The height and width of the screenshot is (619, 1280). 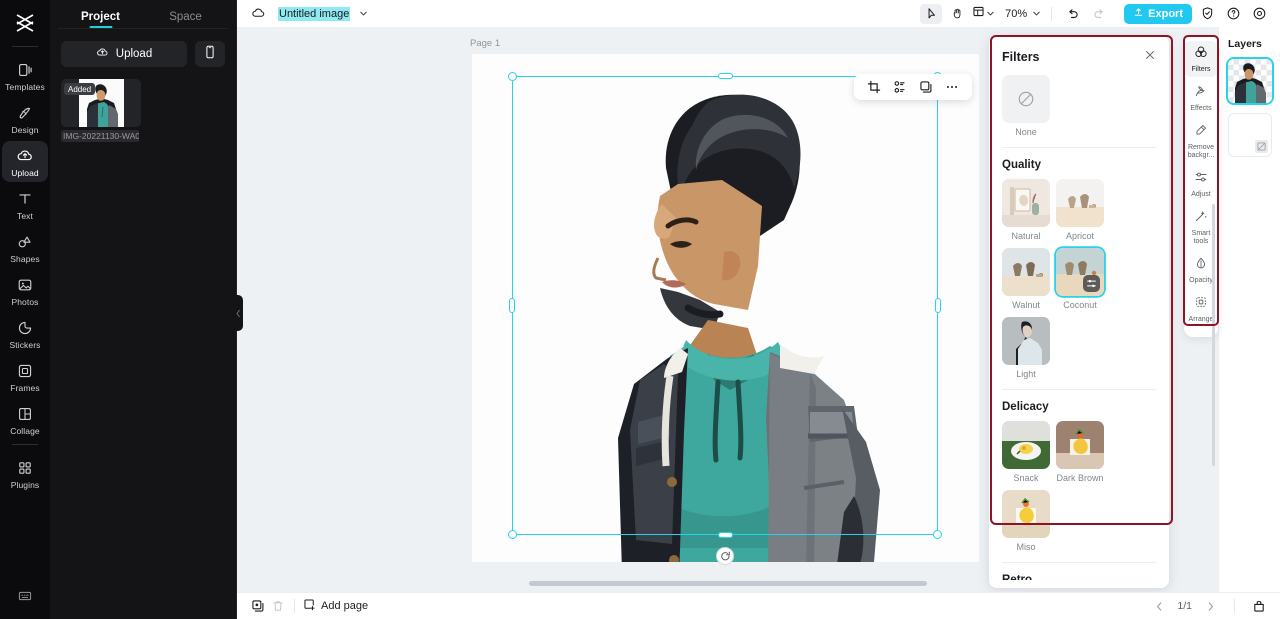 I want to click on sliders-icon, so click(x=1091, y=283).